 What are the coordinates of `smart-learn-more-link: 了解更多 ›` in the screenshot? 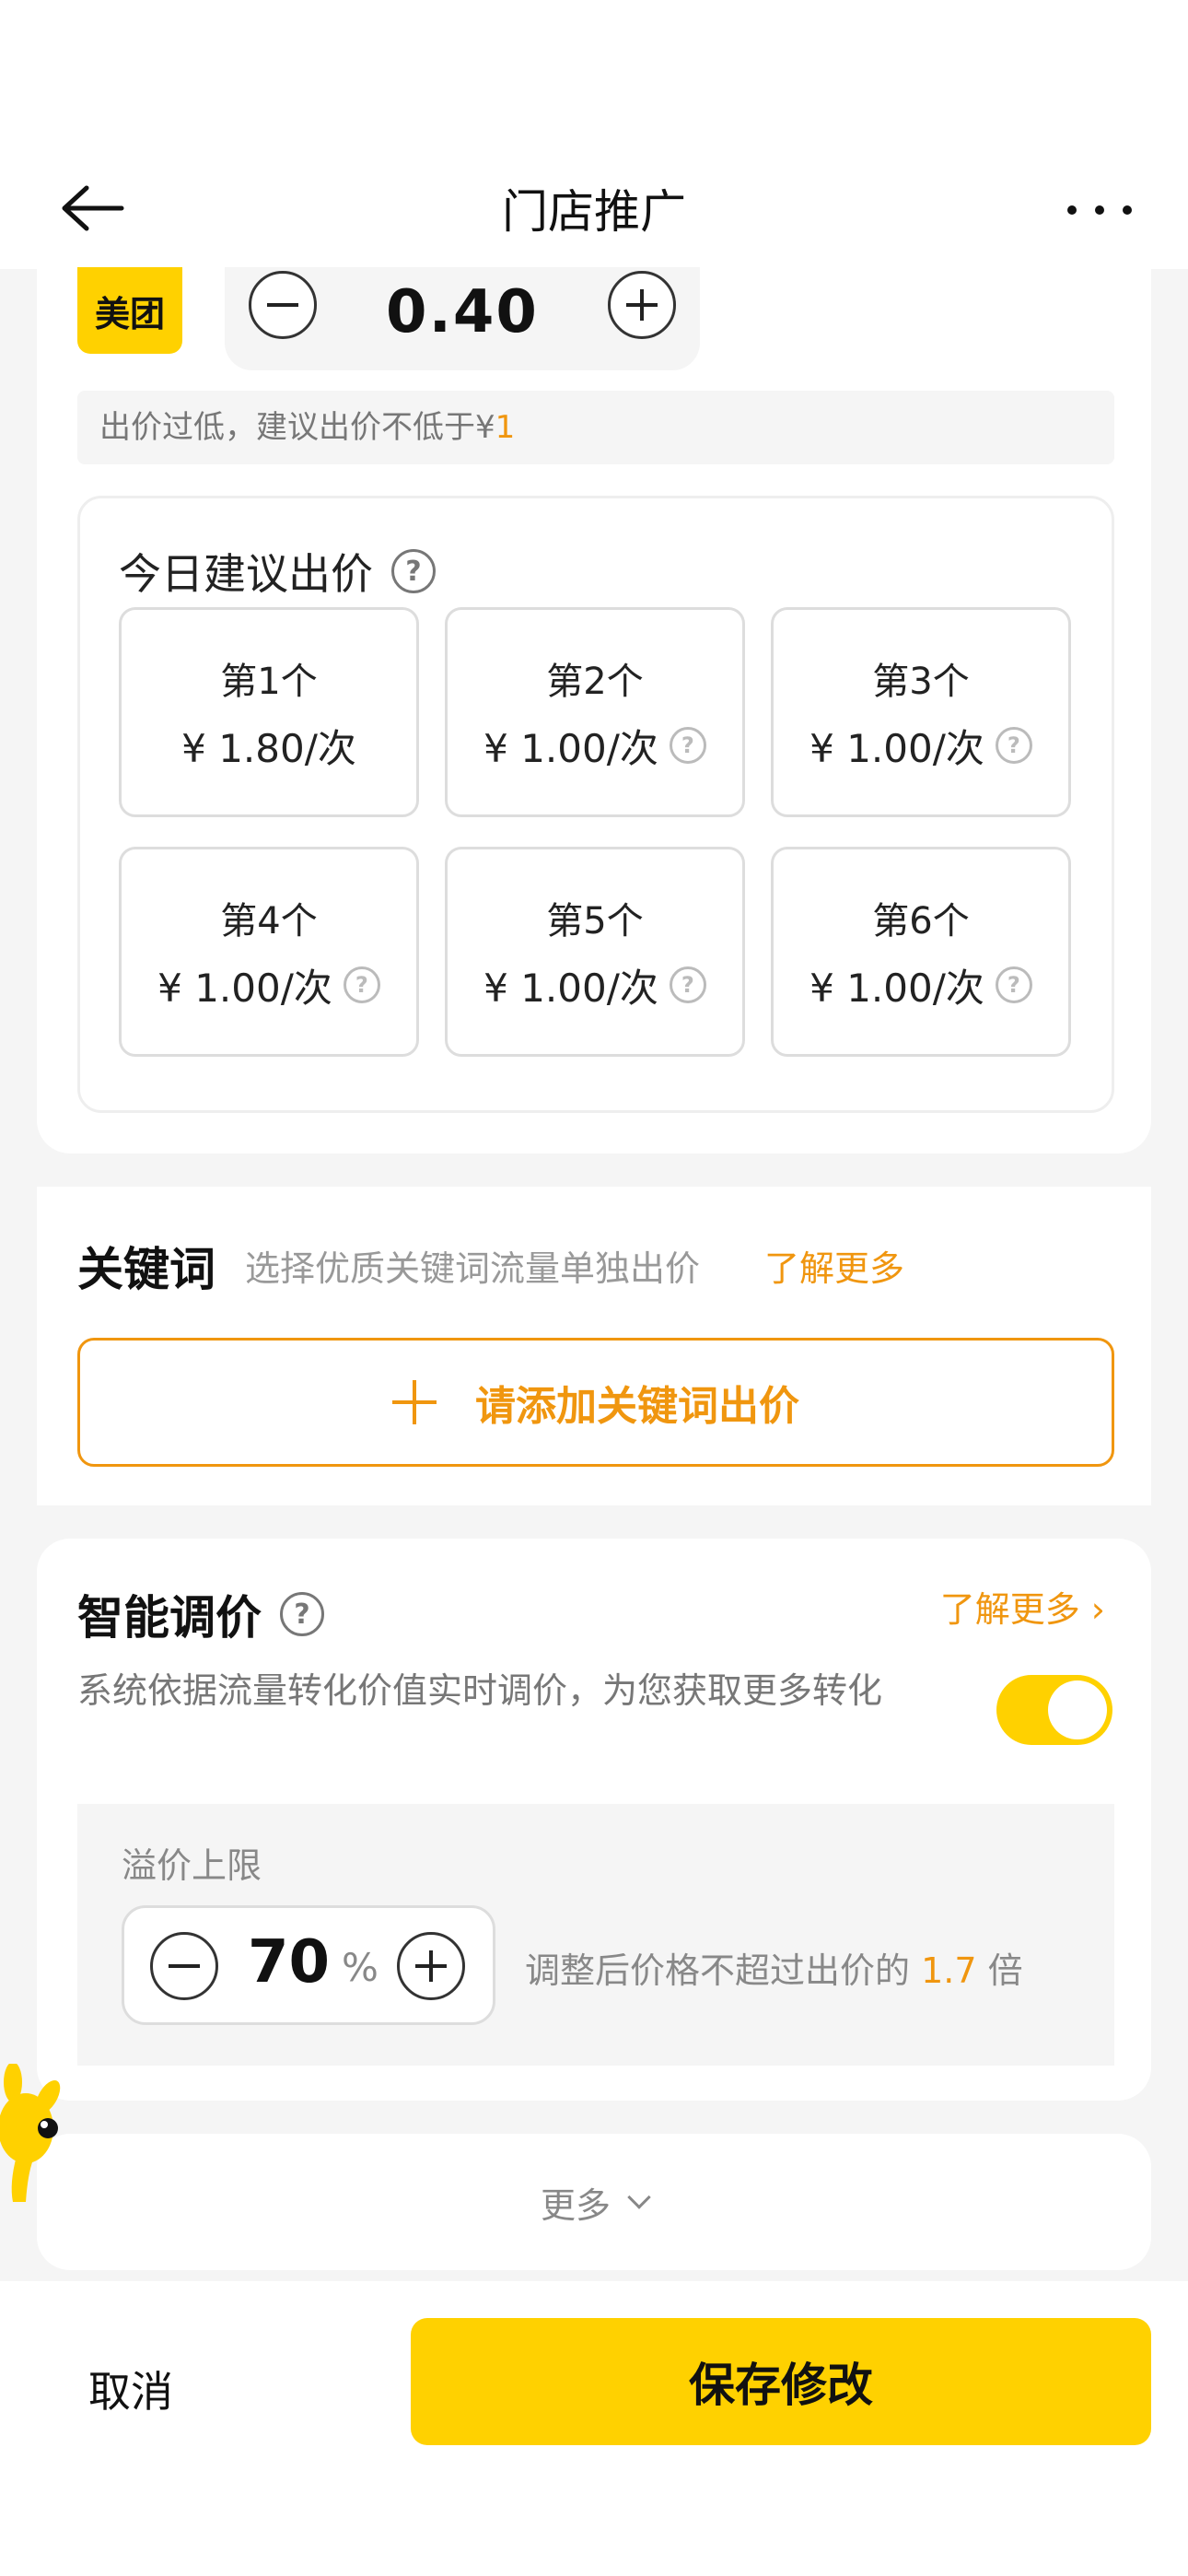 It's located at (1022, 1606).